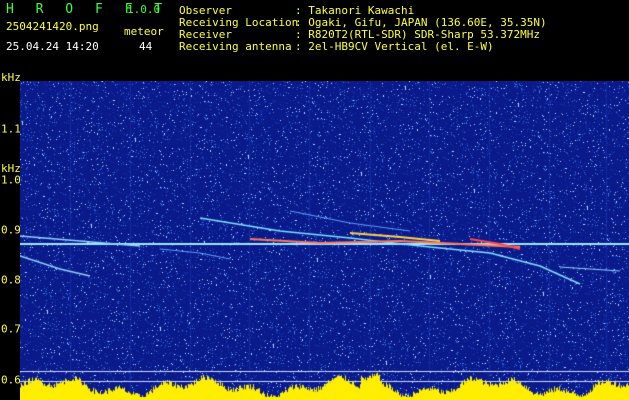  Describe the element at coordinates (52, 46) in the screenshot. I see `datetime: 25.04.24 14:20` at that location.